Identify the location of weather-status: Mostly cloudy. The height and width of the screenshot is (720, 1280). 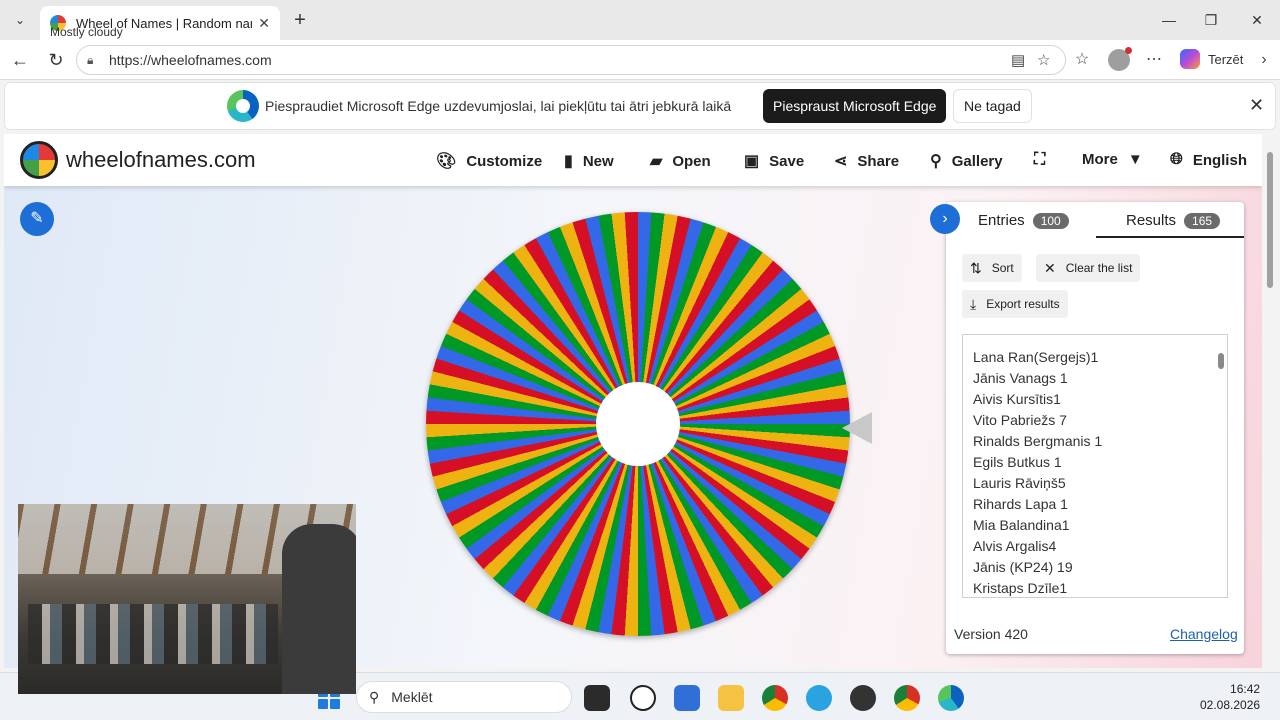
(86, 32).